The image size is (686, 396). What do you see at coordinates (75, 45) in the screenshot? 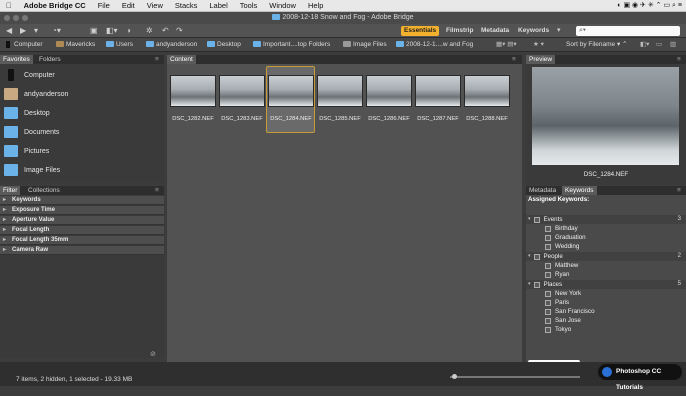
I see `breadcrumb-mavericks: Mavericks` at bounding box center [75, 45].